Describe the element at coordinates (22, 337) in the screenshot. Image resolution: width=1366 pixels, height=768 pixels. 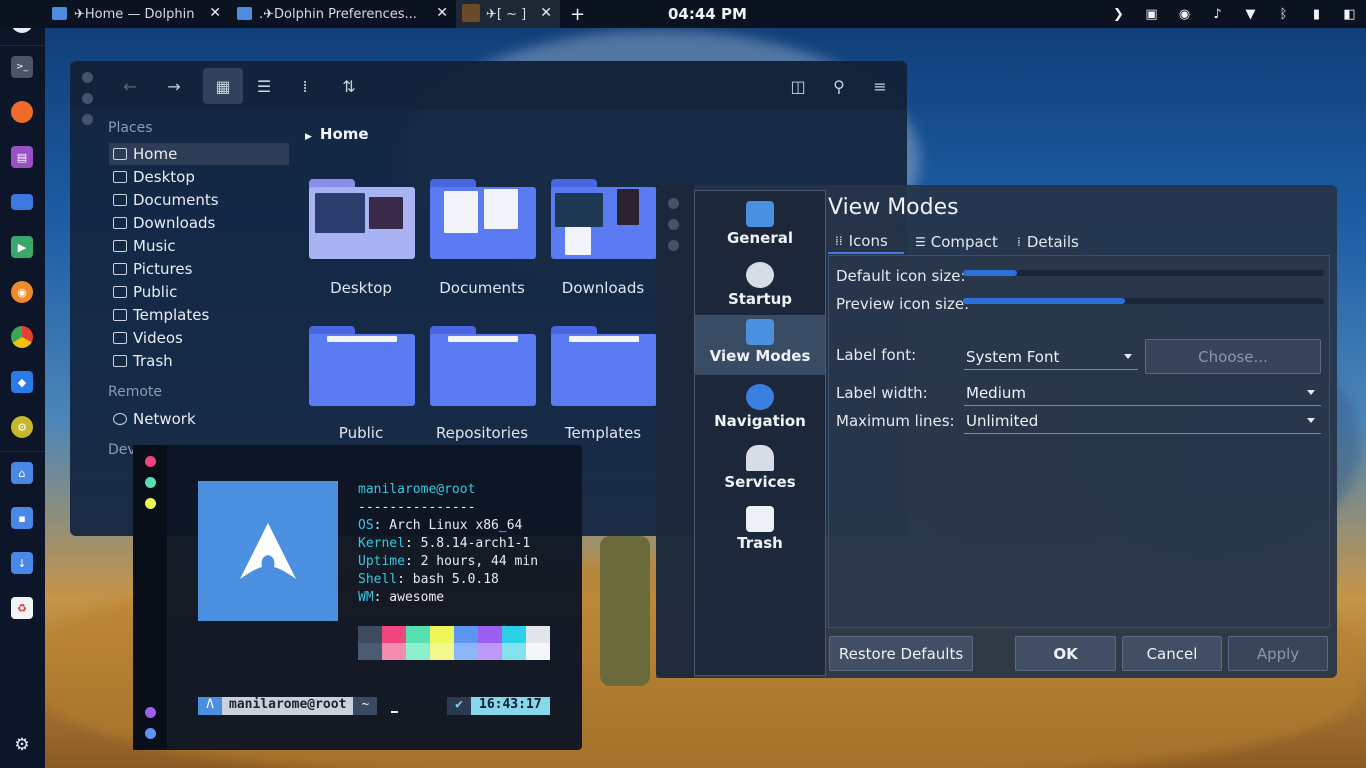
I see `chrome-icon` at that location.